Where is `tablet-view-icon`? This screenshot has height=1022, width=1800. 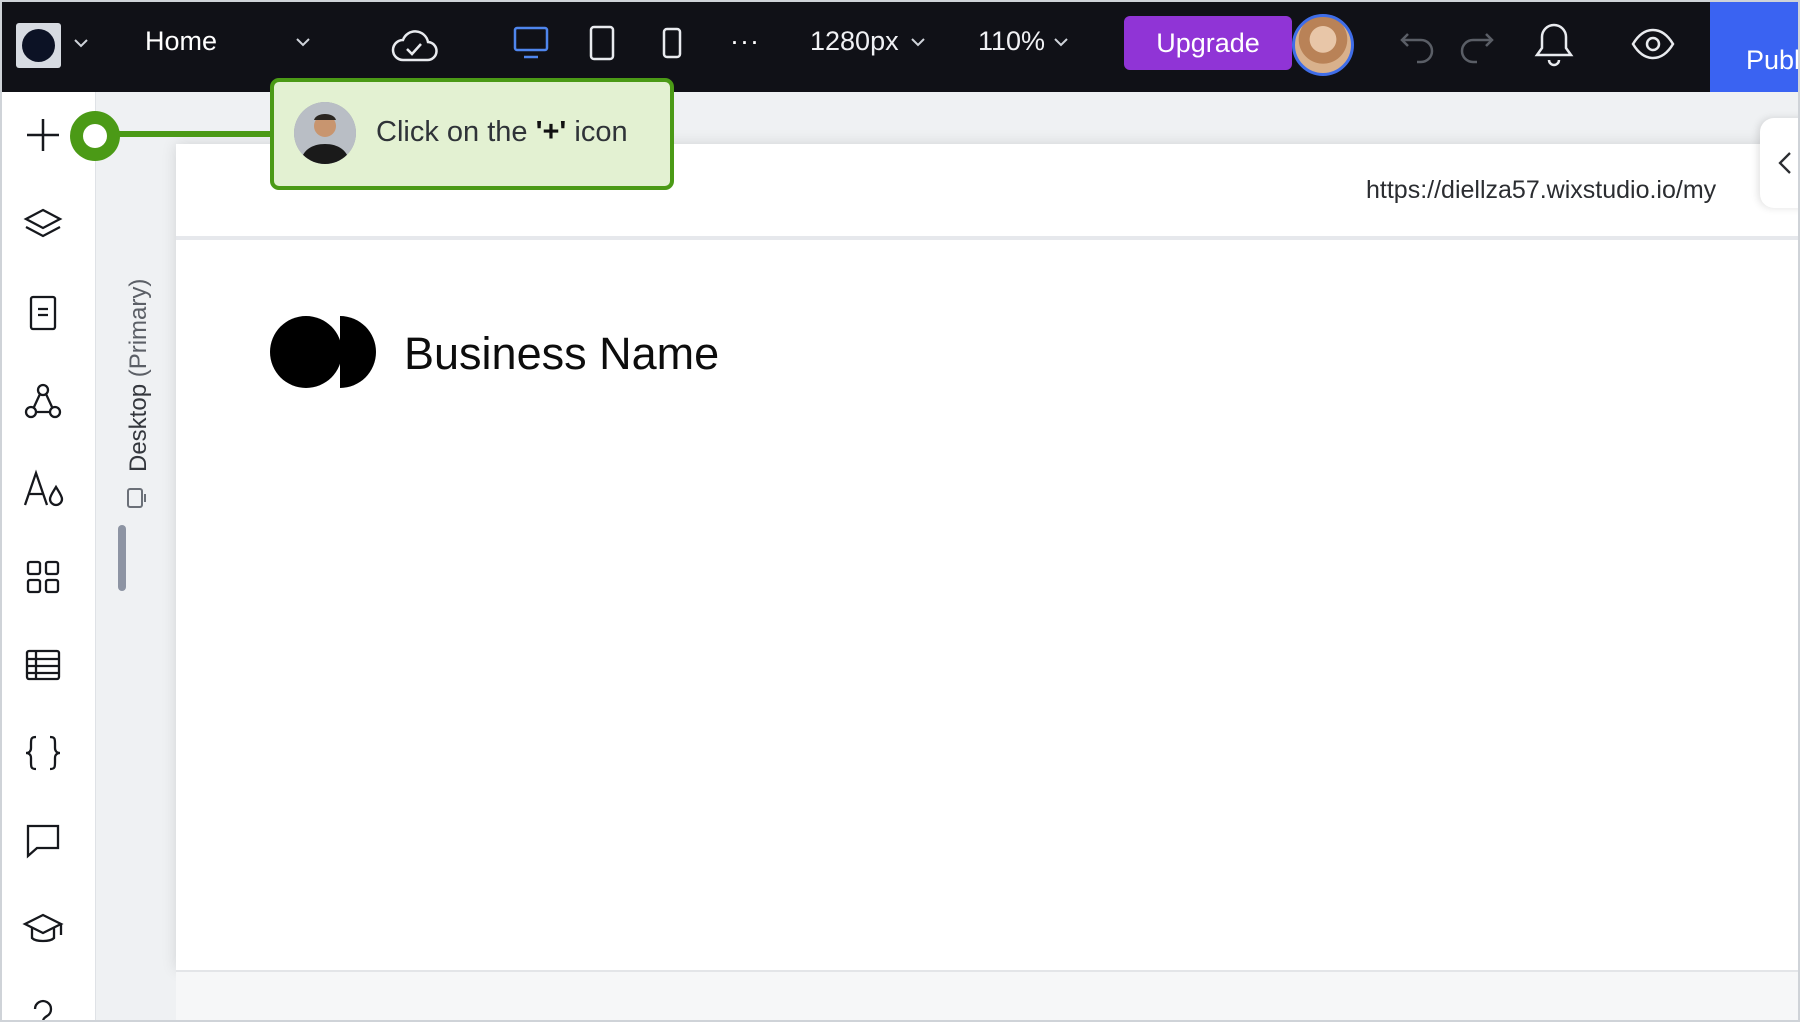
tablet-view-icon is located at coordinates (602, 45).